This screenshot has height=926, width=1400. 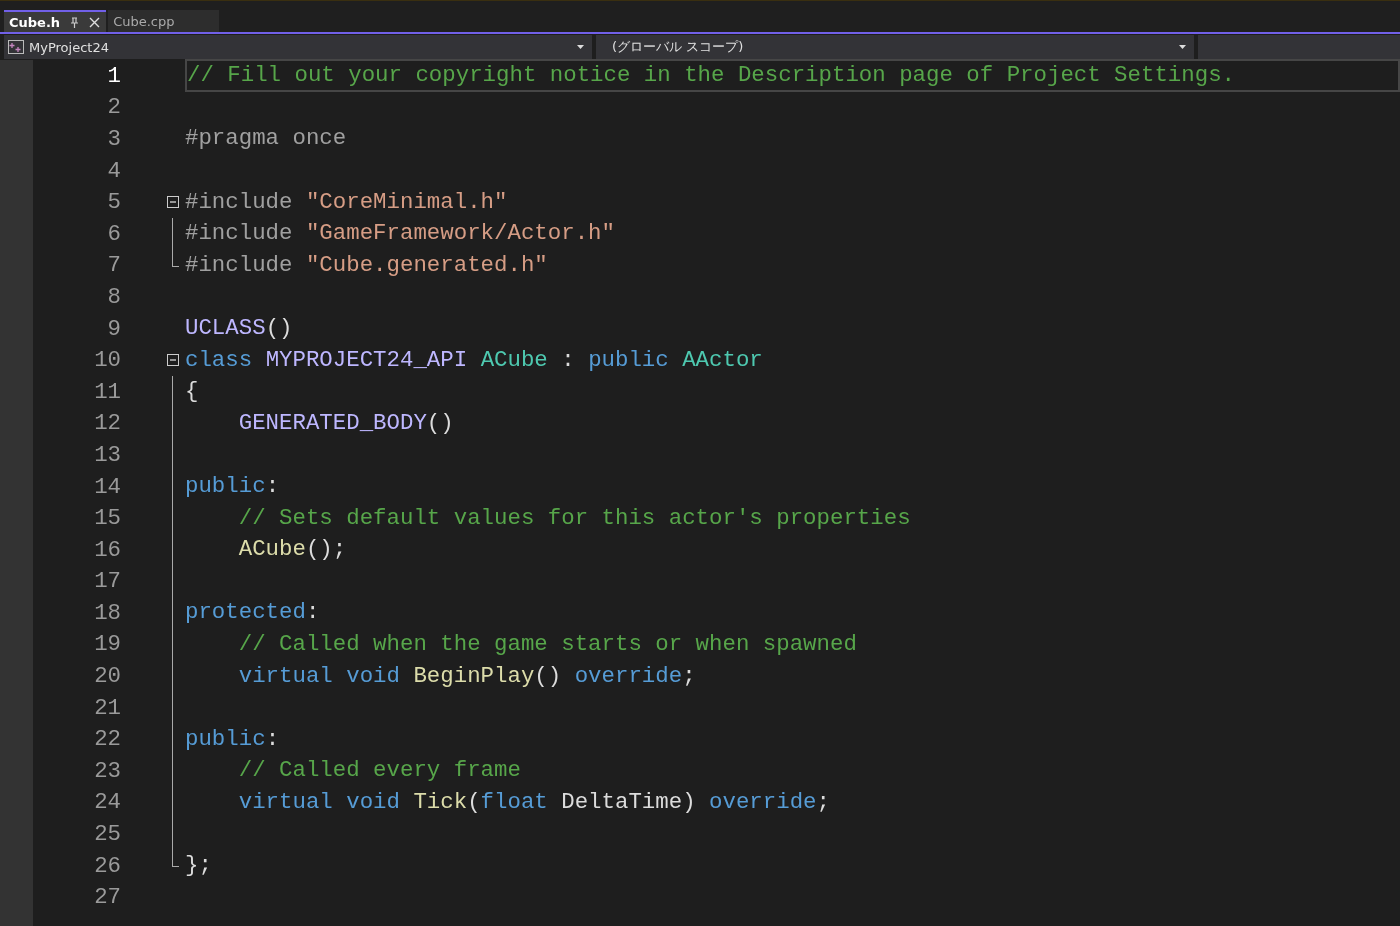 I want to click on code-line: };, so click(x=198, y=866).